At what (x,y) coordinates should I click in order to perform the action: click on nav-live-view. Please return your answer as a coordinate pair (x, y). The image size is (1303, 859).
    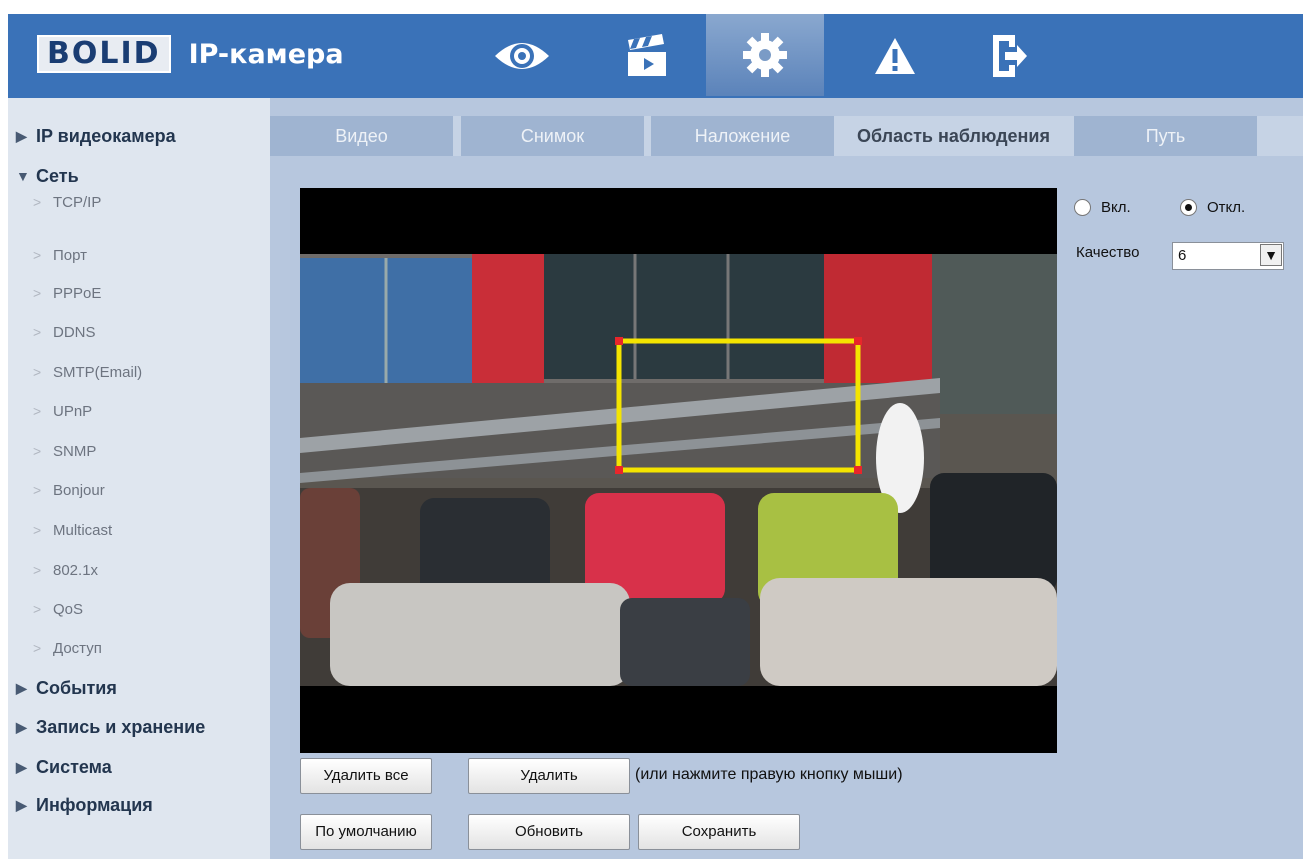
    Looking at the image, I should click on (522, 56).